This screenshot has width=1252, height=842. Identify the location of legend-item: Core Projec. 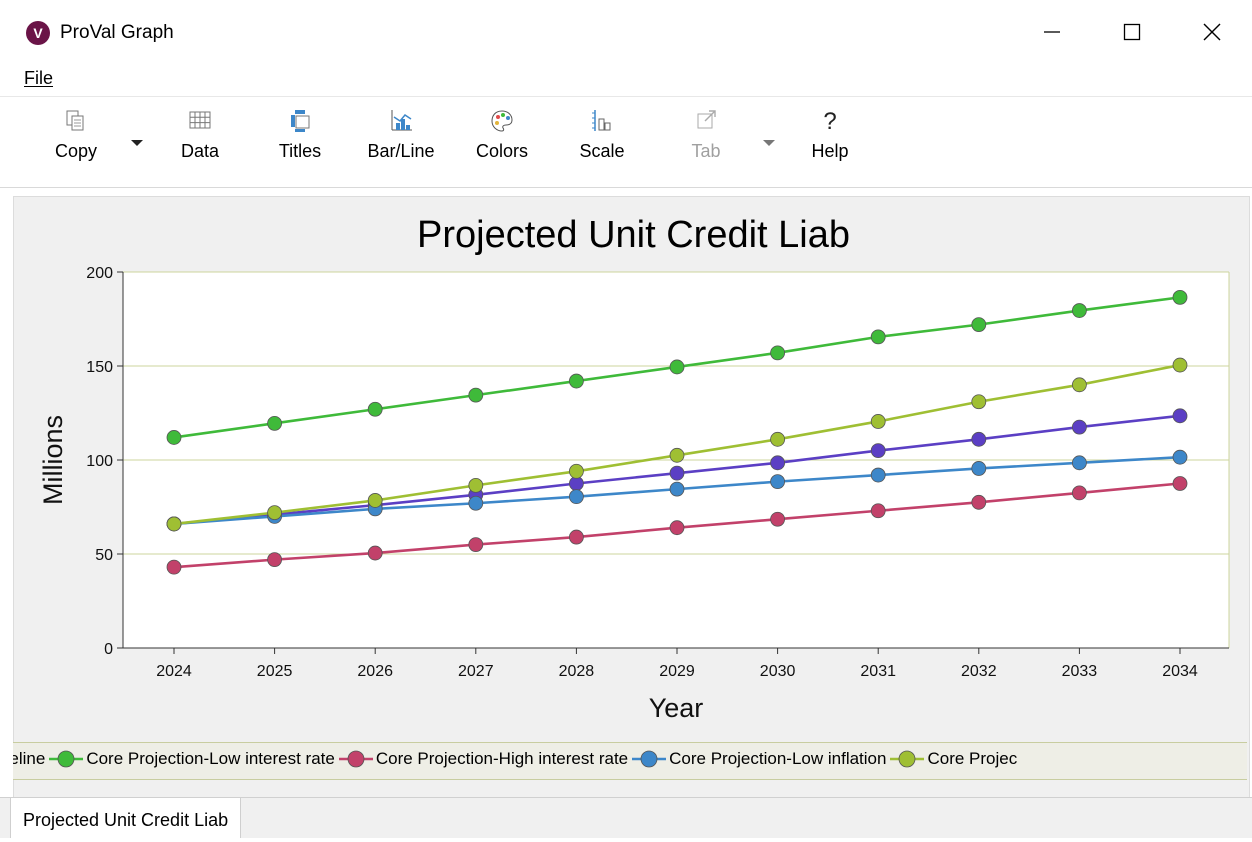
(953, 759).